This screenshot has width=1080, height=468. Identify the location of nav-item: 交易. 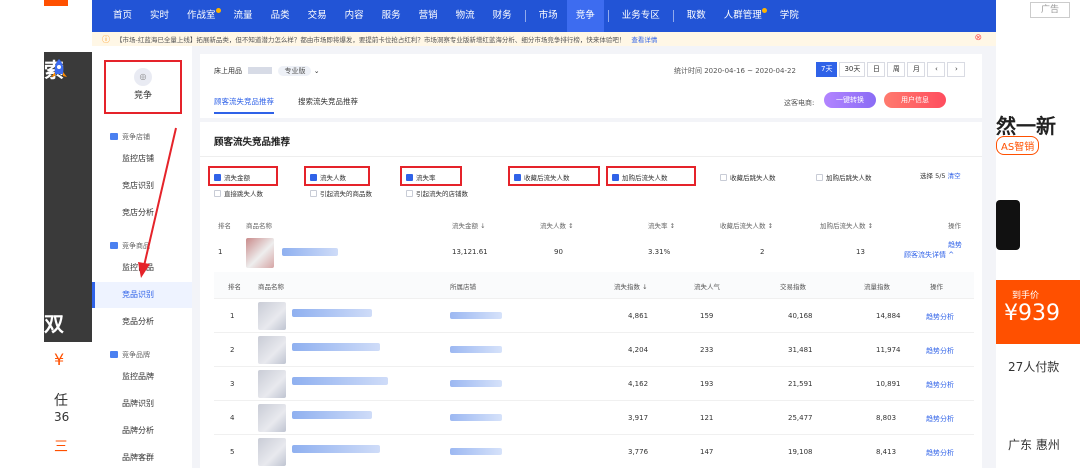
(317, 16).